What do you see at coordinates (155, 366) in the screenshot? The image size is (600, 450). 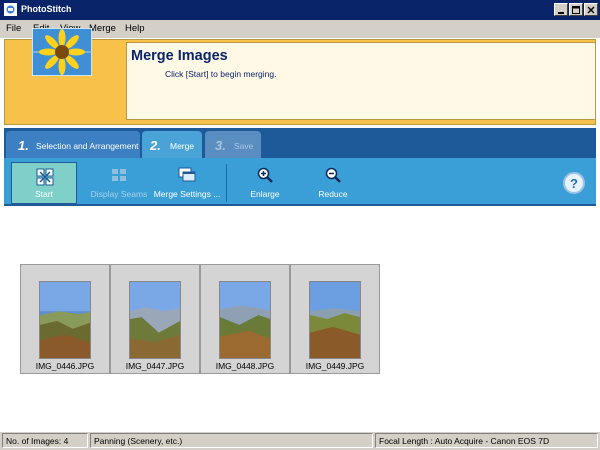 I see `thumbnail-filename: IMG_0447.JPG` at bounding box center [155, 366].